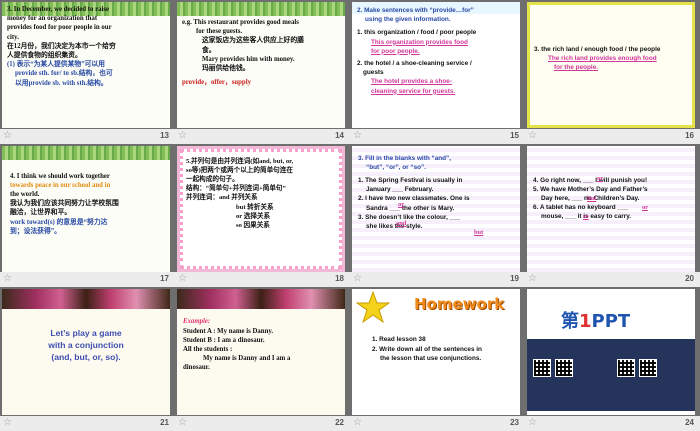 The height and width of the screenshot is (431, 700). I want to click on slide-number: 24, so click(689, 422).